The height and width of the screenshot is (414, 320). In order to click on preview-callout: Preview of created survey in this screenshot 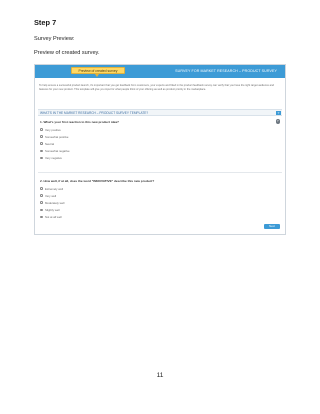, I will do `click(98, 70)`.